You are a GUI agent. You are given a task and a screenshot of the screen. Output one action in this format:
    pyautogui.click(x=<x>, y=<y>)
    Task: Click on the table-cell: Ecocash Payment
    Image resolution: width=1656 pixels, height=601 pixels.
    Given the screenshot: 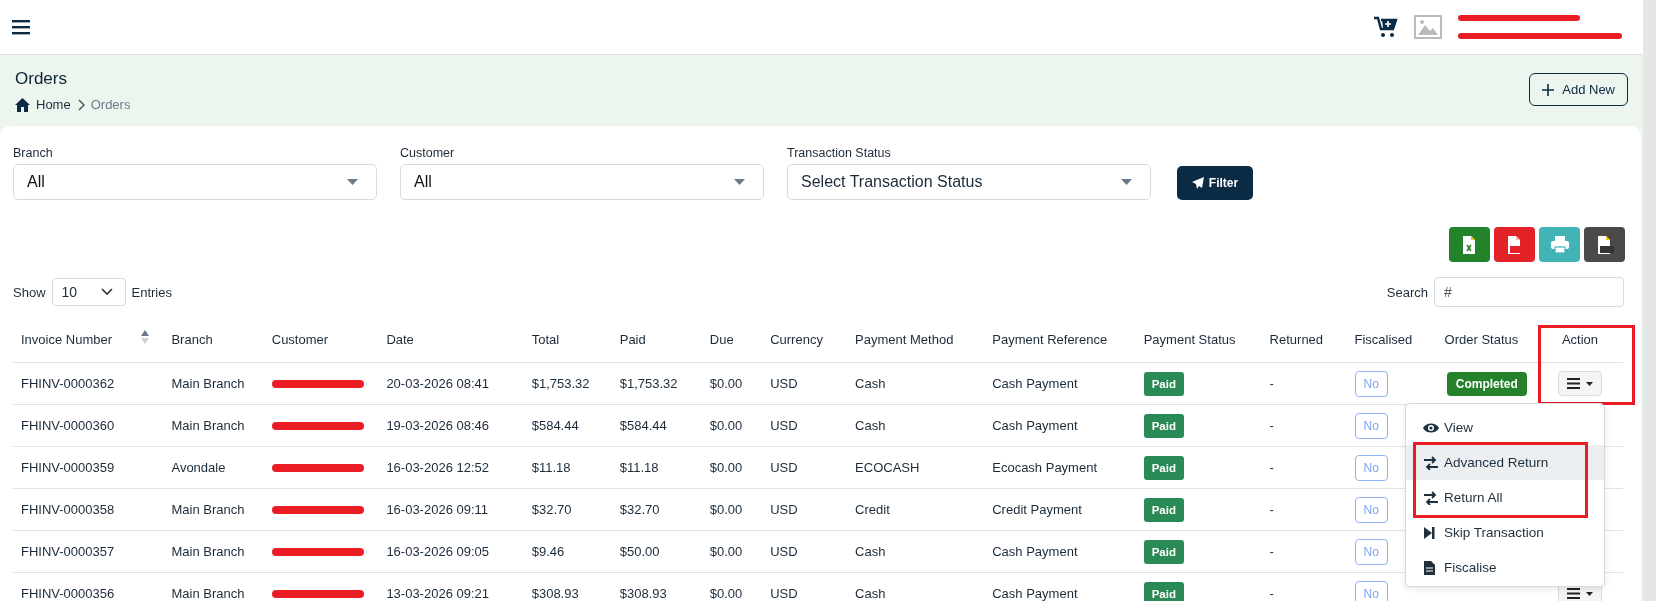 What is the action you would take?
    pyautogui.click(x=1044, y=467)
    